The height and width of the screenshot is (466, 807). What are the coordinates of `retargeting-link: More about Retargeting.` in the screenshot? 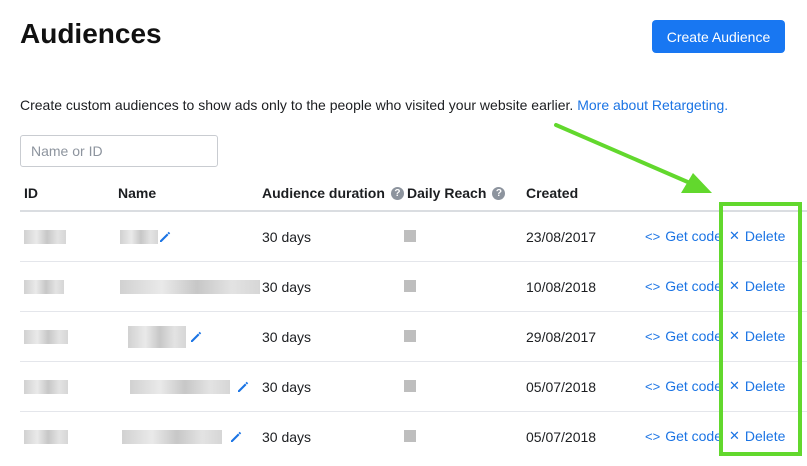 It's located at (652, 105).